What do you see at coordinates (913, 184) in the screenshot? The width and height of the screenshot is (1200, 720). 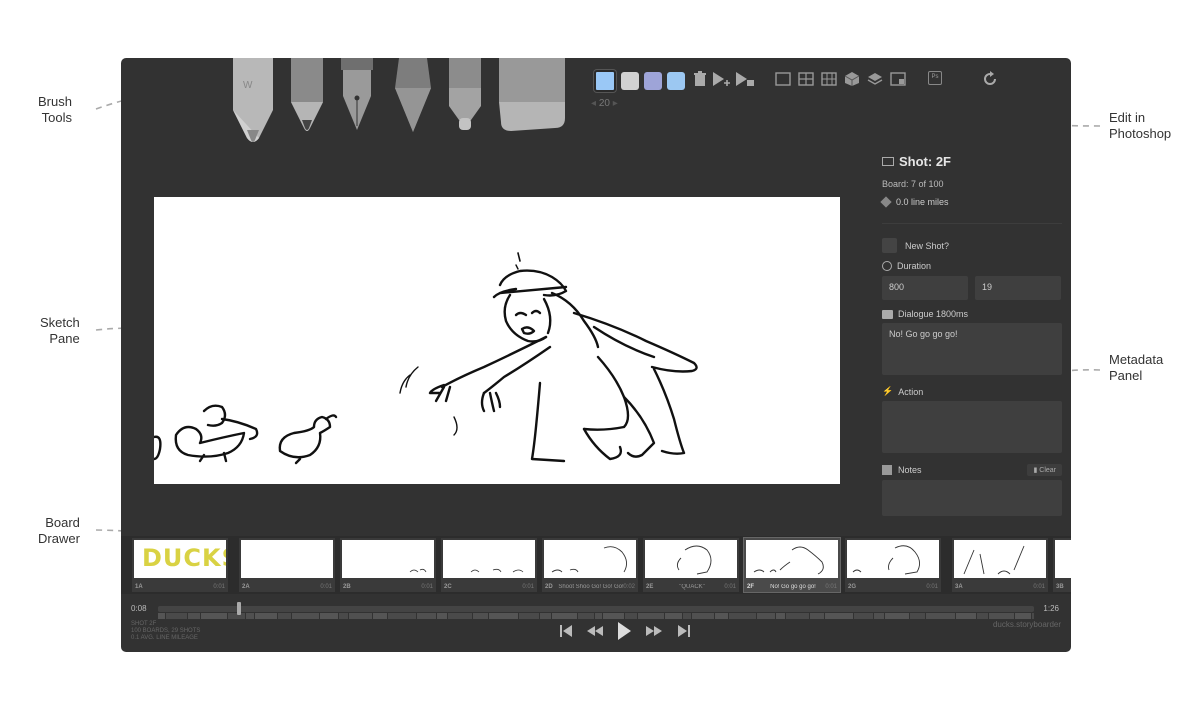 I see `board-position: Board: 7 of 100` at bounding box center [913, 184].